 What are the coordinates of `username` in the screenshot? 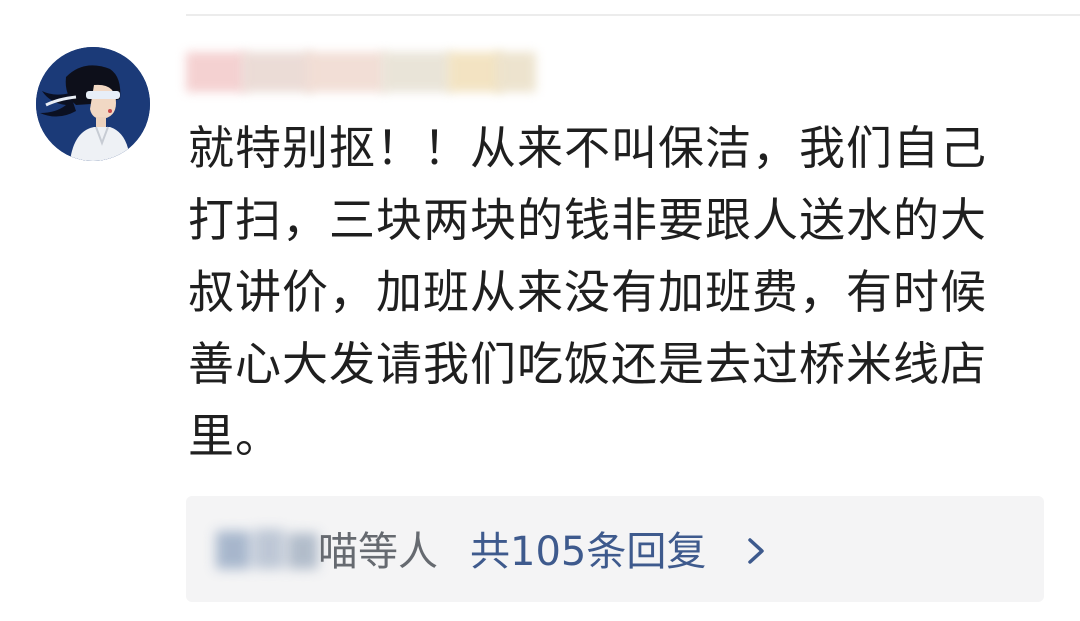 It's located at (366, 72).